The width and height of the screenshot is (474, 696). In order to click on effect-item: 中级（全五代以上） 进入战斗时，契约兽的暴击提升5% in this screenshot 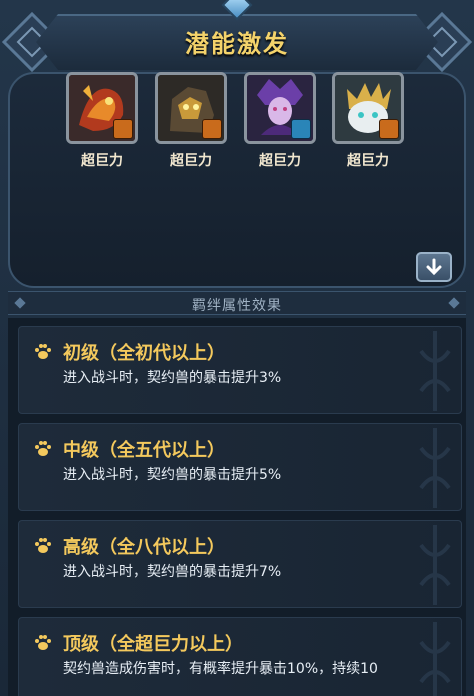, I will do `click(240, 467)`.